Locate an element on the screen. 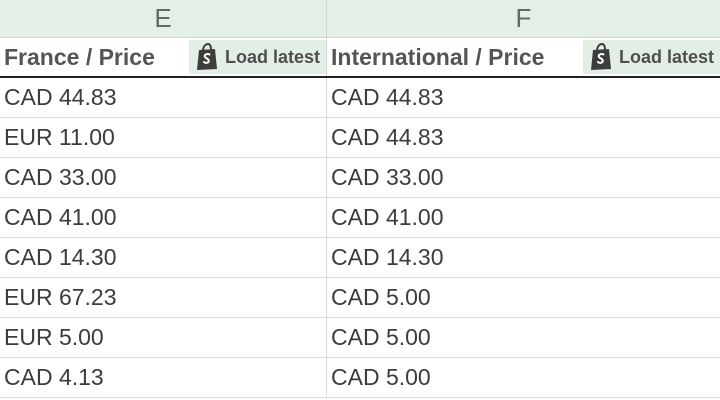 The width and height of the screenshot is (720, 400). column-header-f: F is located at coordinates (523, 19).